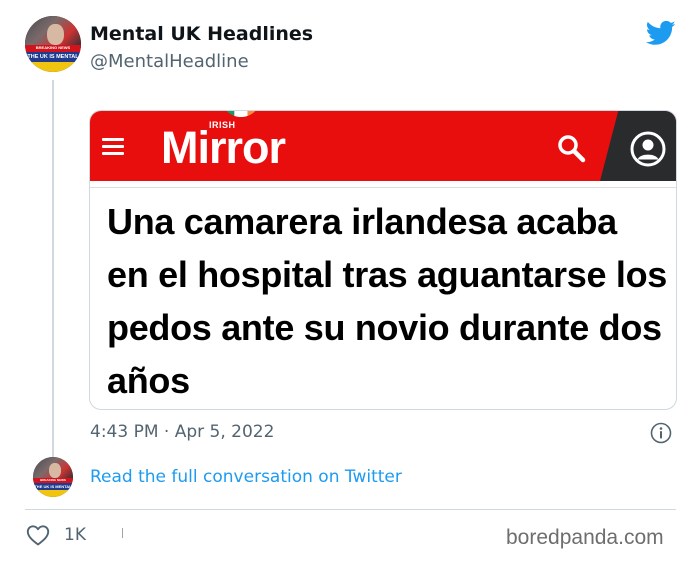 This screenshot has height=562, width=700. Describe the element at coordinates (246, 477) in the screenshot. I see `read-conversation-link: Read the full conversation on Twitter` at that location.